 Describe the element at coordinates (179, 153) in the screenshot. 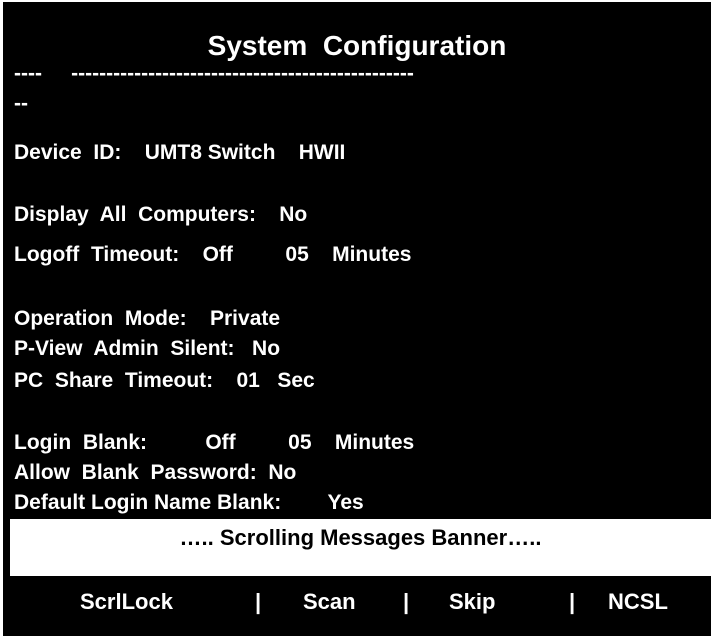

I see `device-id-setting: Device ID: UMT8 Switch HWII` at that location.